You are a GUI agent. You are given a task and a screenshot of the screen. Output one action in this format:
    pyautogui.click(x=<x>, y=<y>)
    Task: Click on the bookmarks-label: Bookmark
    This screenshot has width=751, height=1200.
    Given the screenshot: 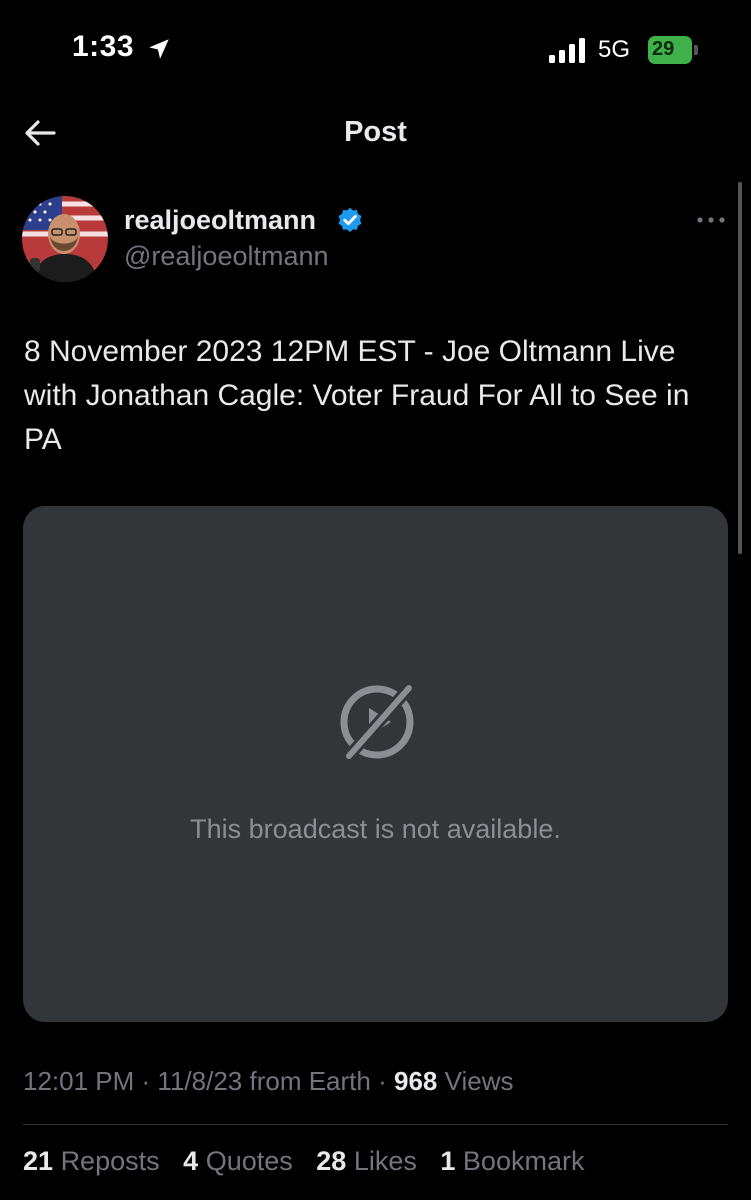 What is the action you would take?
    pyautogui.click(x=523, y=1161)
    